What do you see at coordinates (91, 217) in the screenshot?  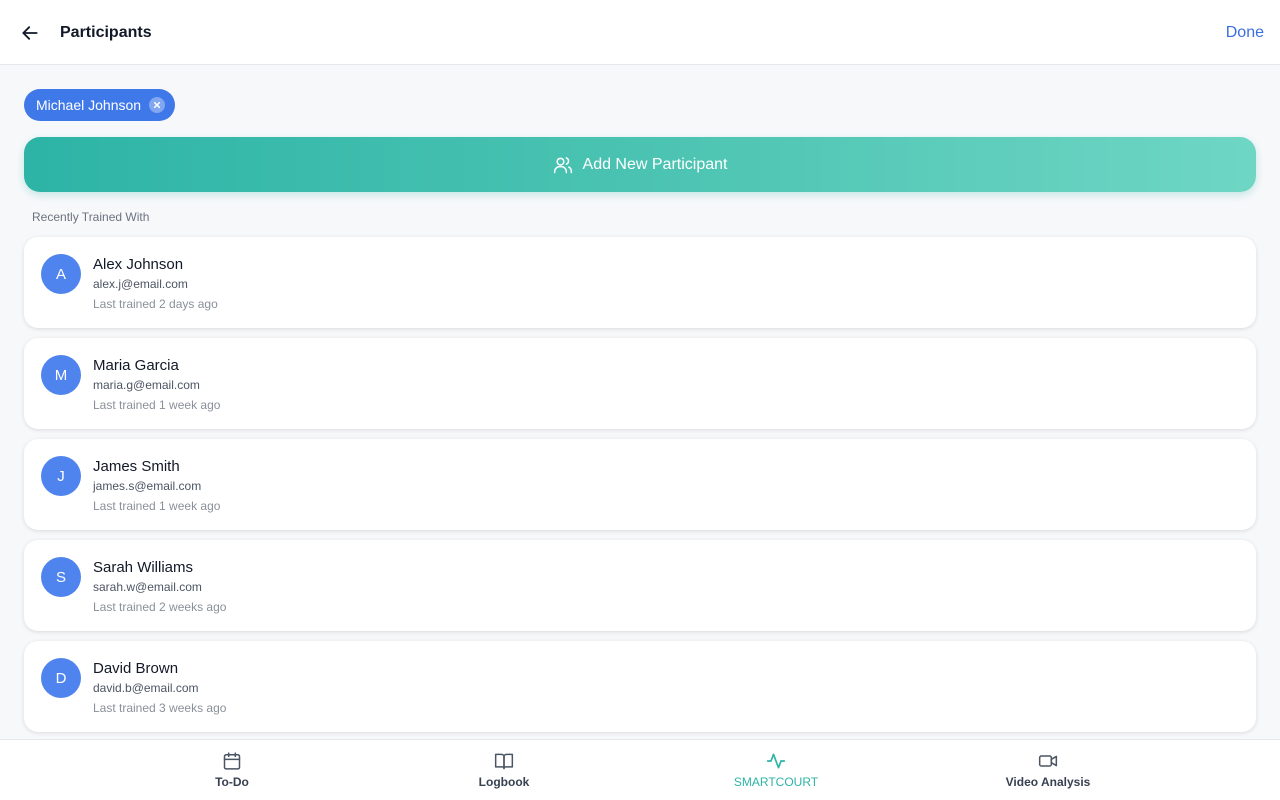 I see `section-heading-recent: Recently Trained With` at bounding box center [91, 217].